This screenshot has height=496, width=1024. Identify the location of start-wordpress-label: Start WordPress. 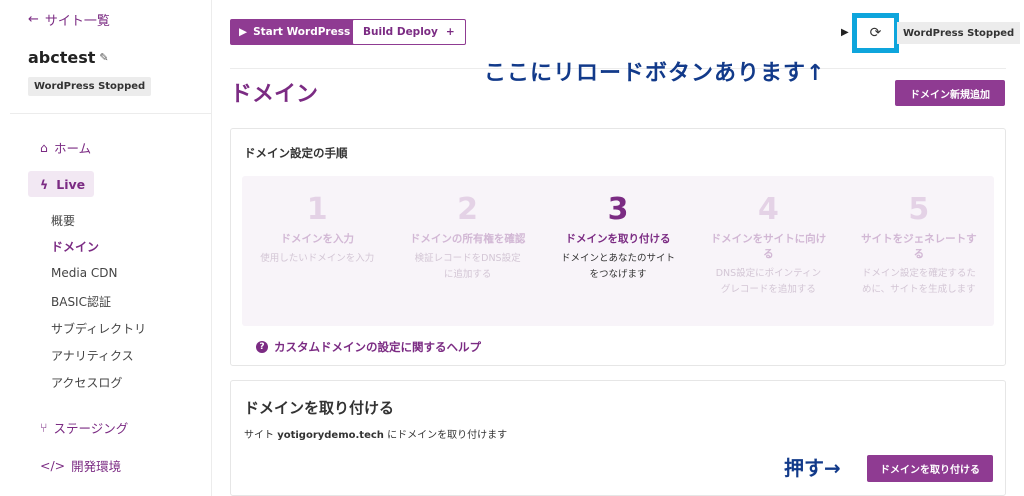
(302, 32).